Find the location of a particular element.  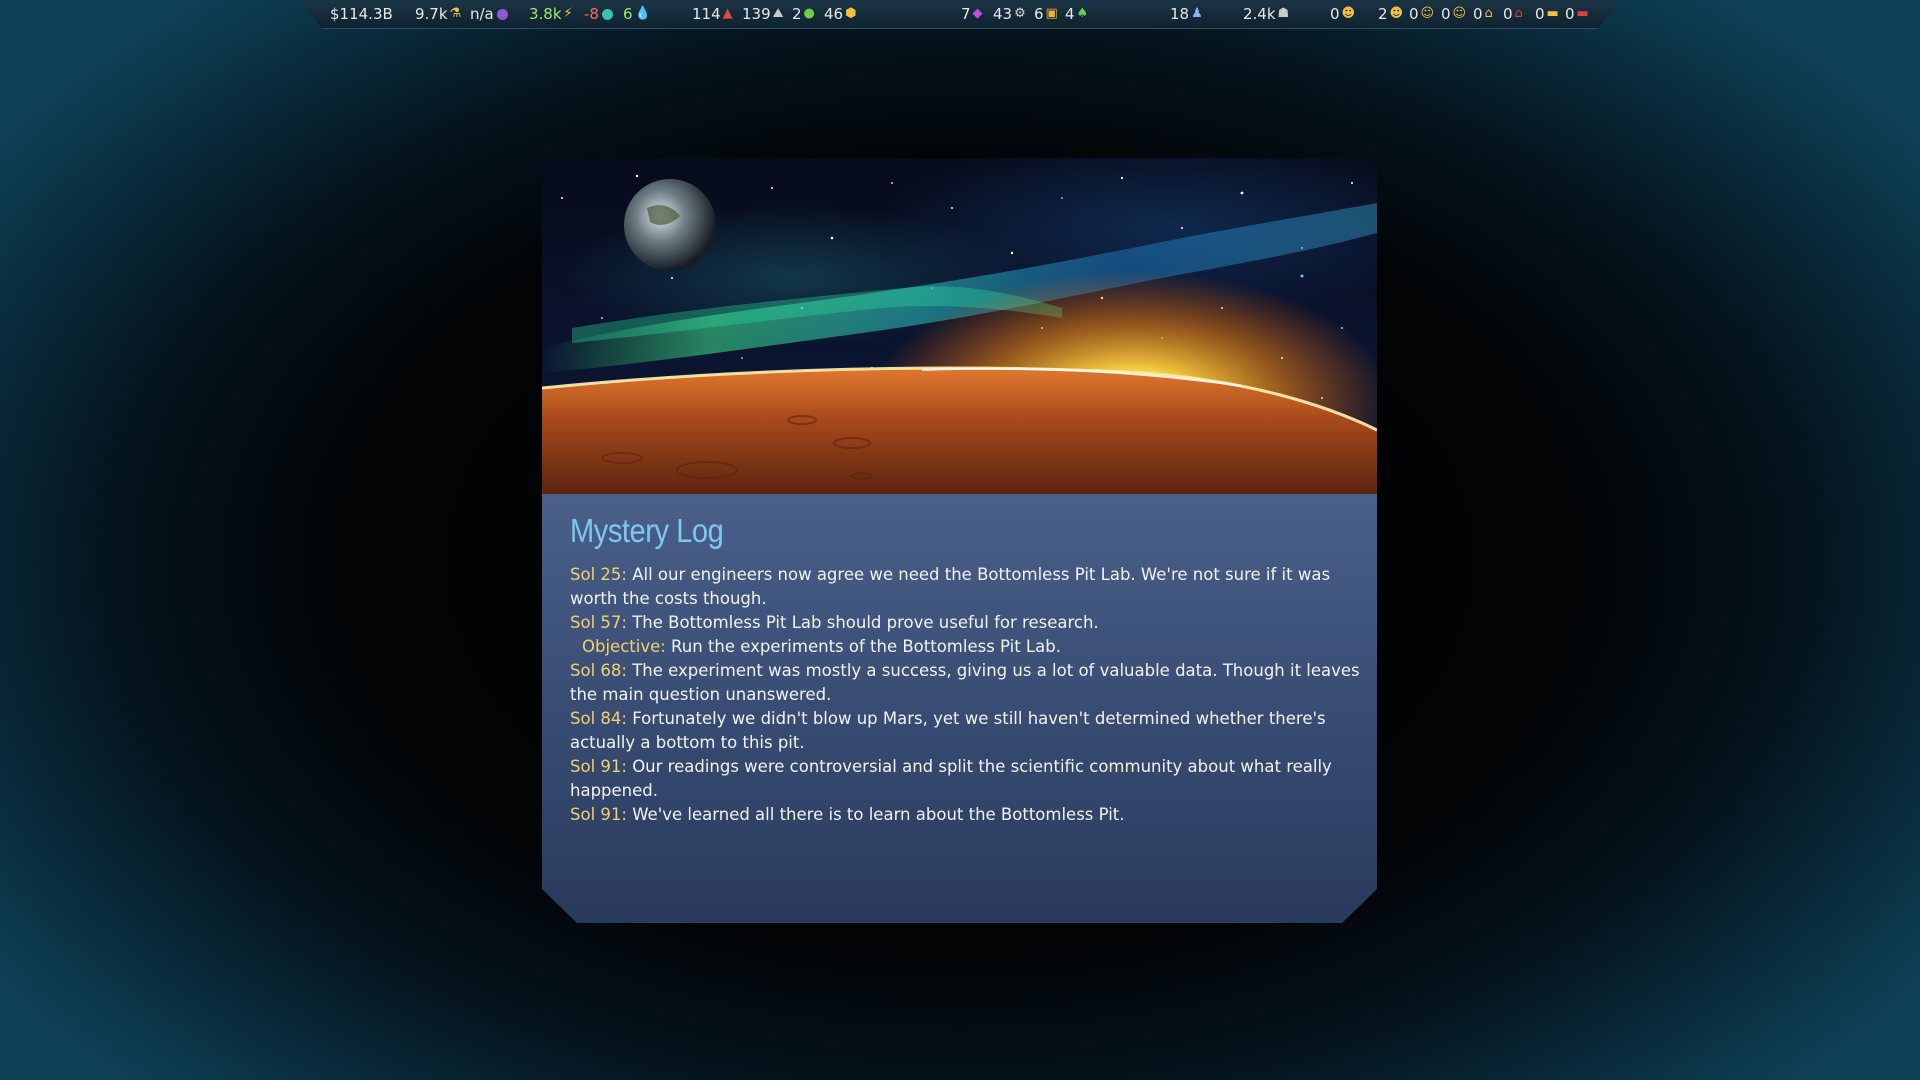

concrete-icon: ▲ is located at coordinates (727, 13).